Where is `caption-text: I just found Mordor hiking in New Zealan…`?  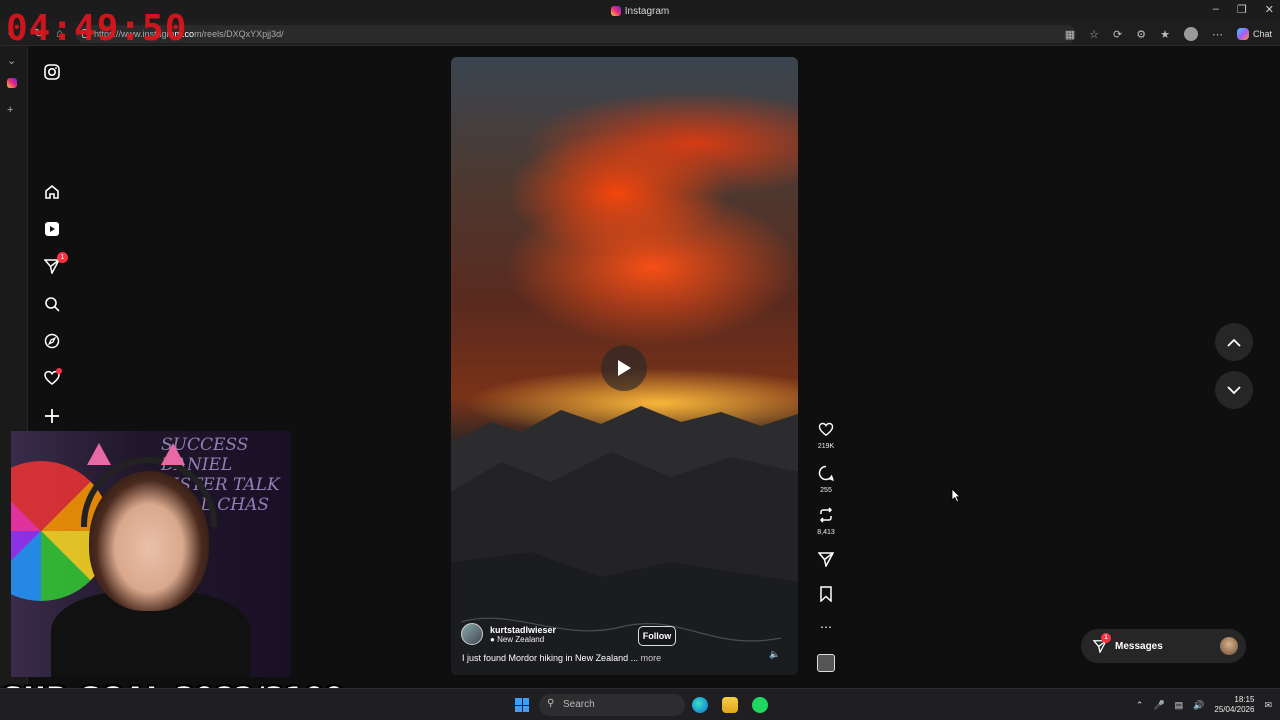
caption-text: I just found Mordor hiking in New Zealan… is located at coordinates (550, 658).